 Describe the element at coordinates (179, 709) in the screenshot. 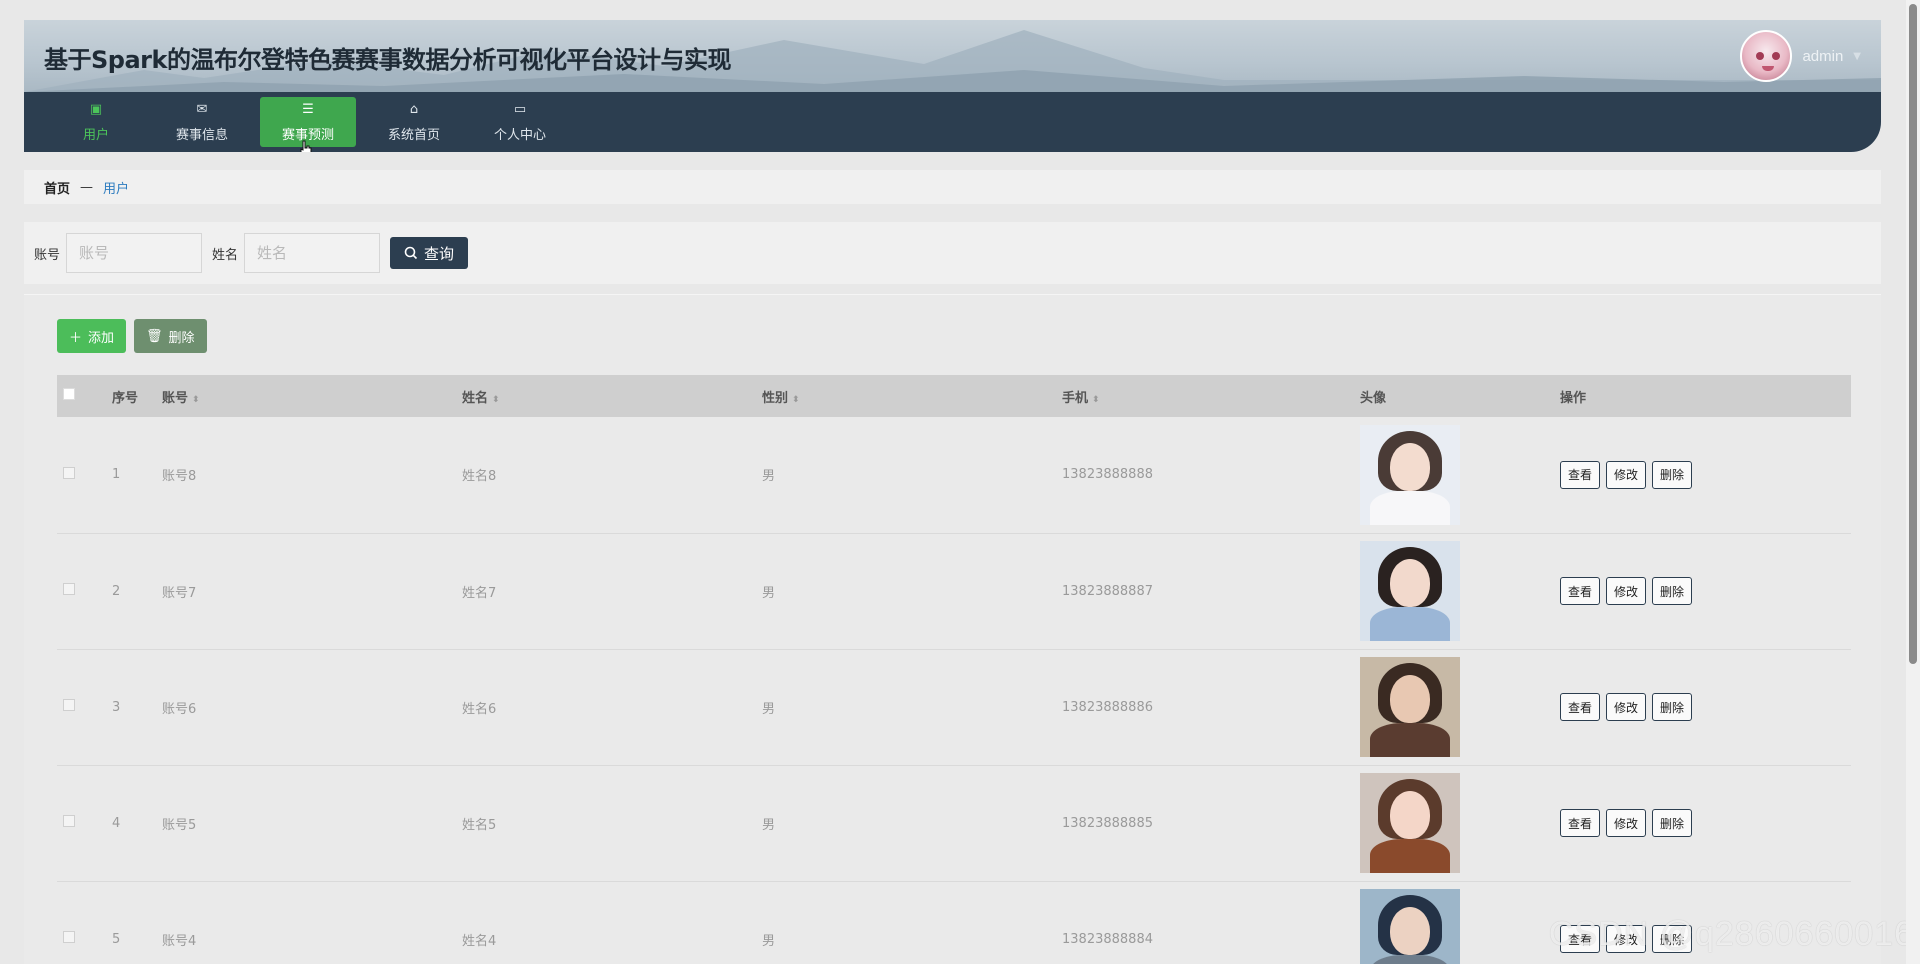

I see `cell-account: 账号6` at that location.